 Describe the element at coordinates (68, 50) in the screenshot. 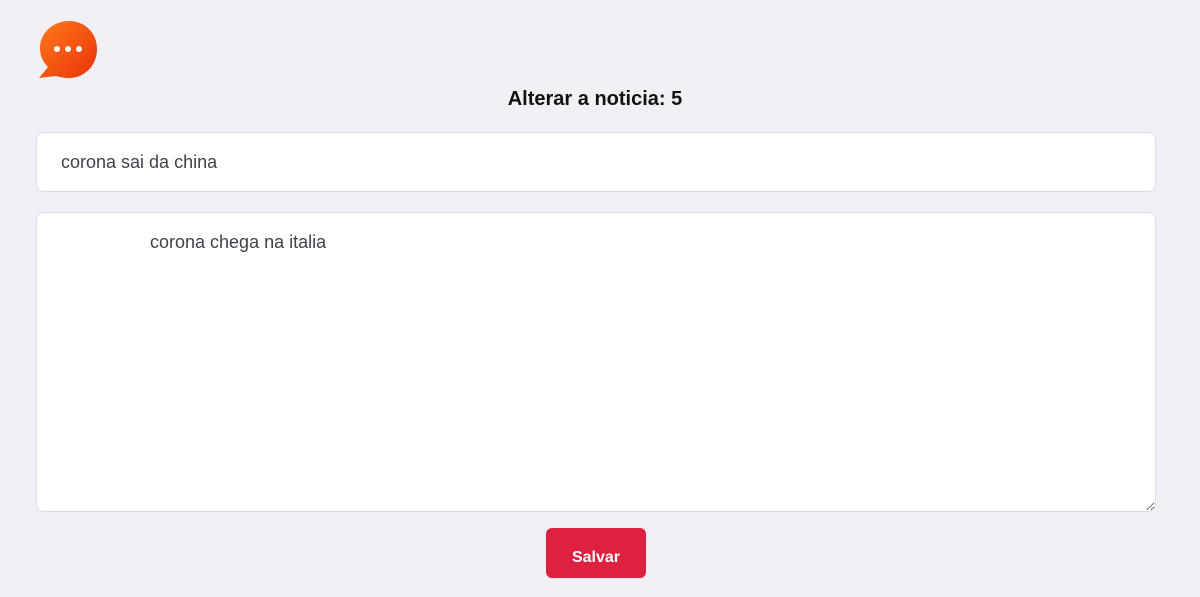

I see `chat-bubble-icon` at that location.